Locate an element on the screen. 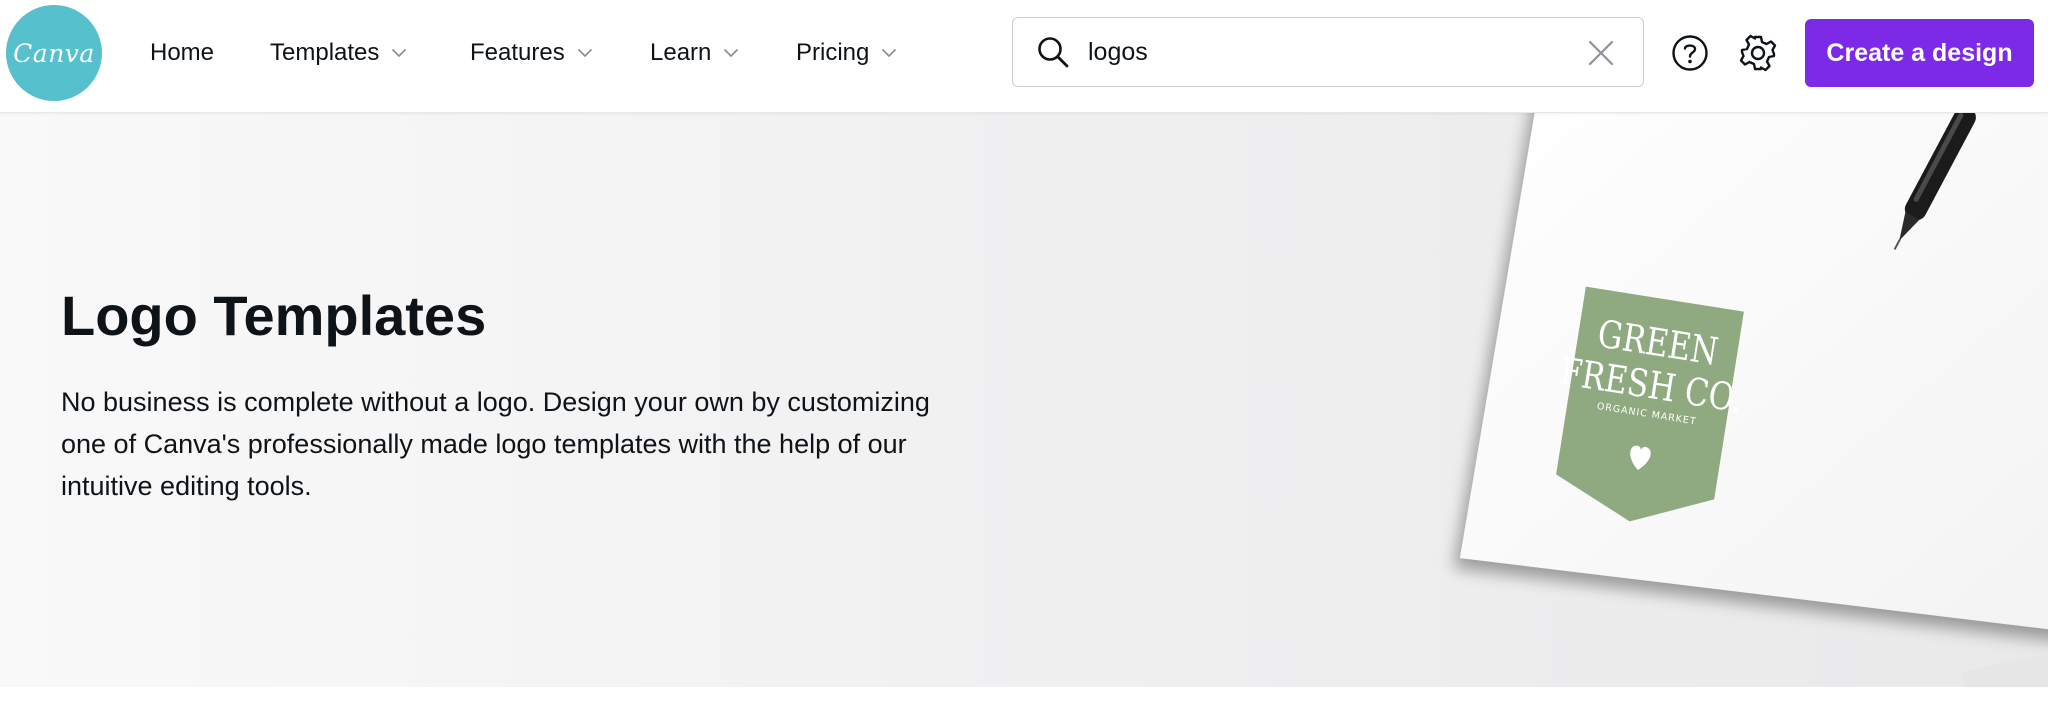 This screenshot has width=2048, height=726. logo-text: Canva is located at coordinates (54, 53).